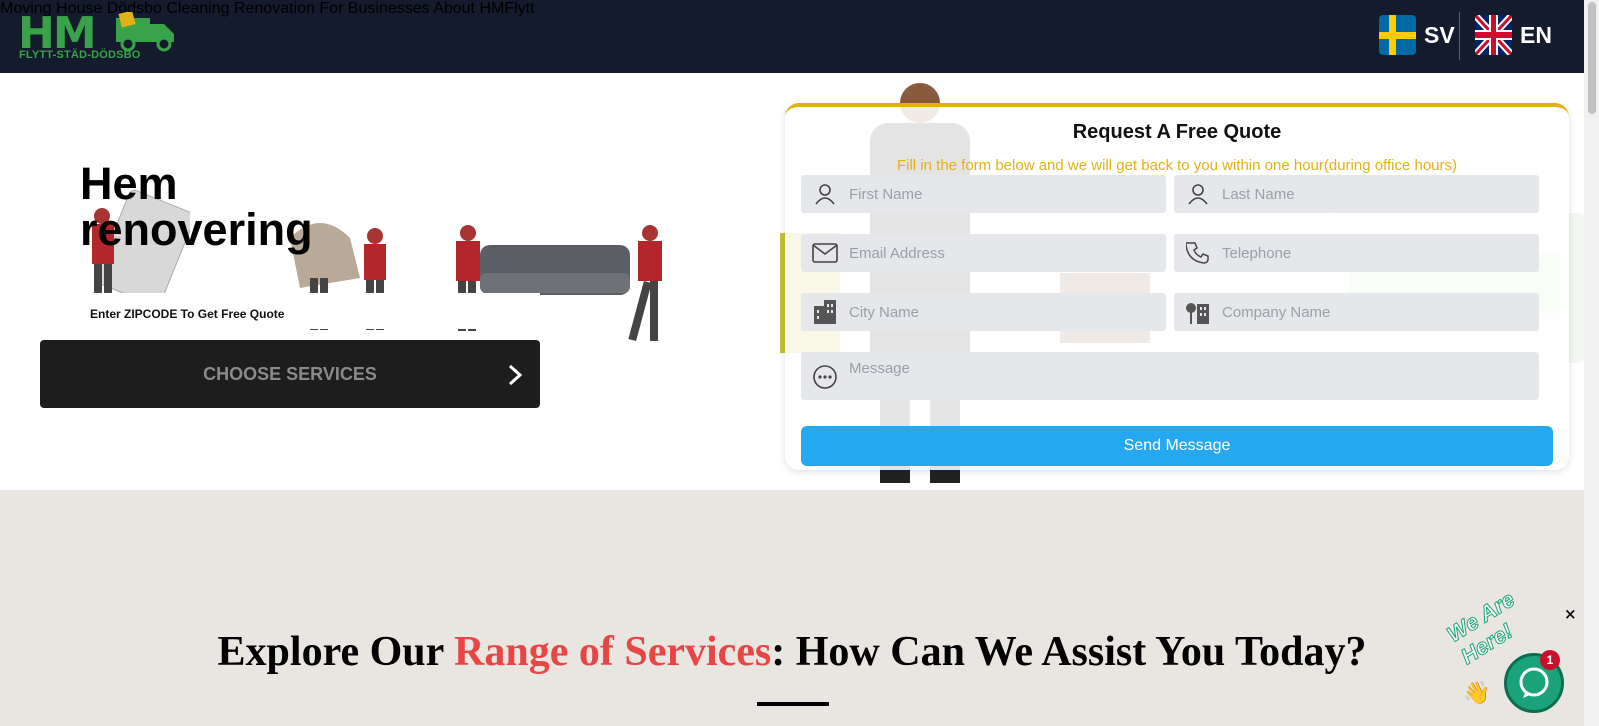 This screenshot has height=726, width=1599. What do you see at coordinates (1177, 446) in the screenshot?
I see `send-message-button: Send Message` at bounding box center [1177, 446].